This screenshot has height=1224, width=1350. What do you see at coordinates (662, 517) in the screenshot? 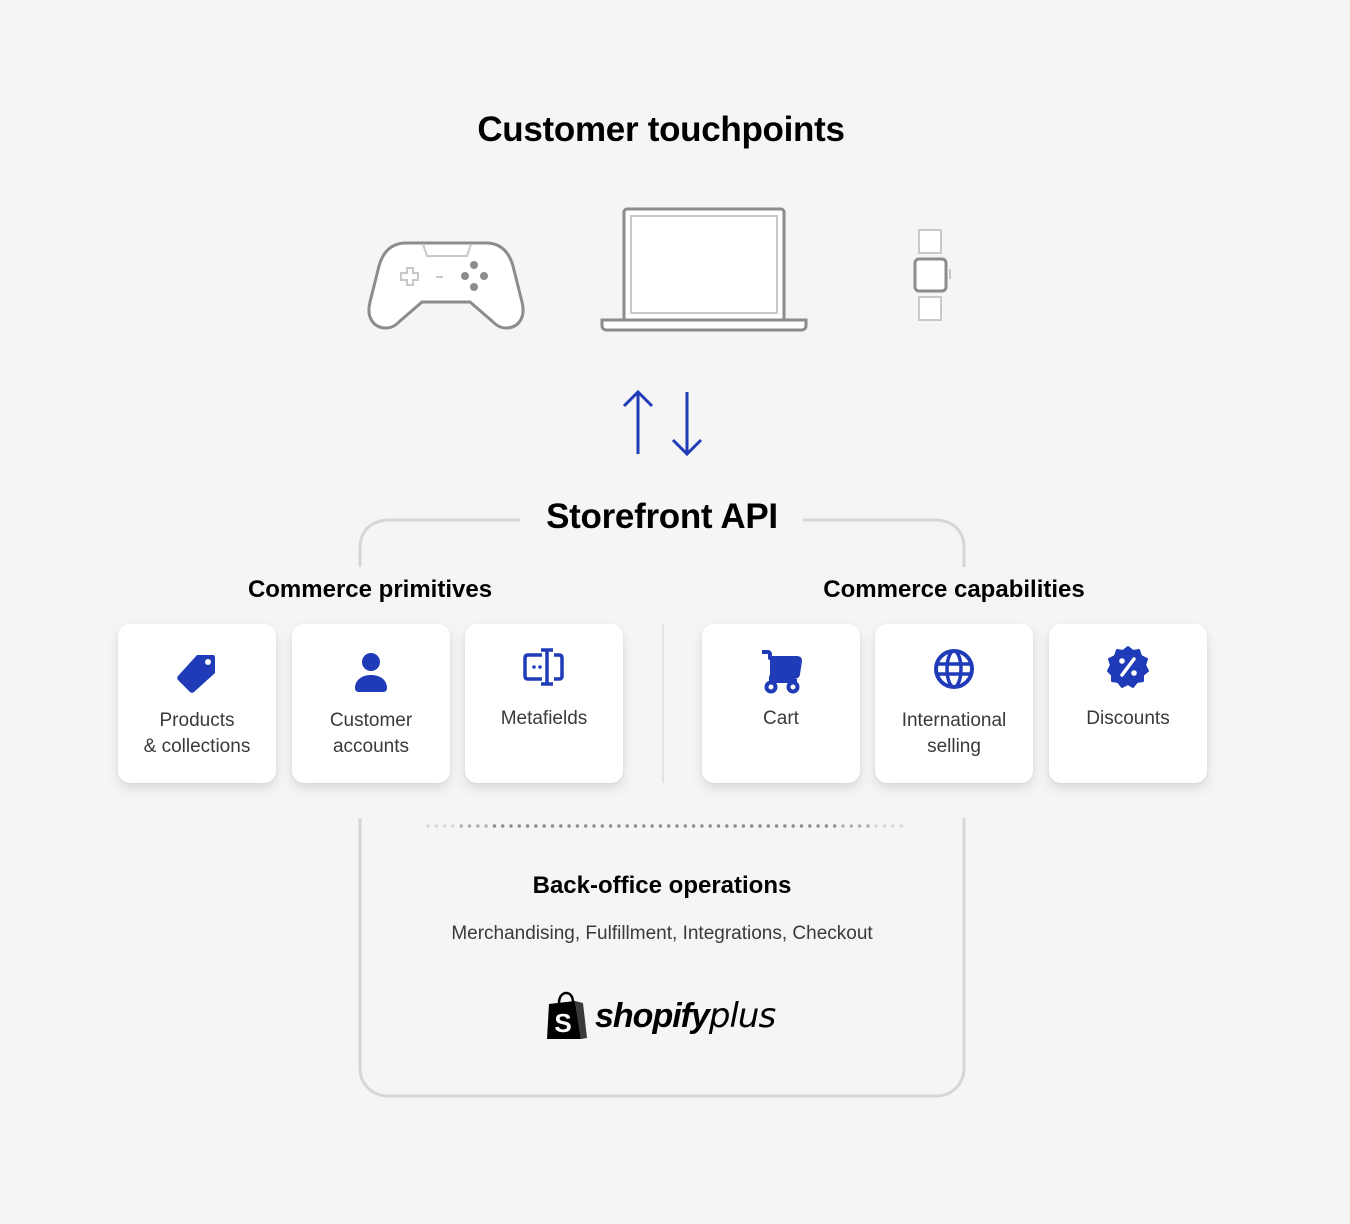
I see `storefront-api-title: Storefront API` at bounding box center [662, 517].